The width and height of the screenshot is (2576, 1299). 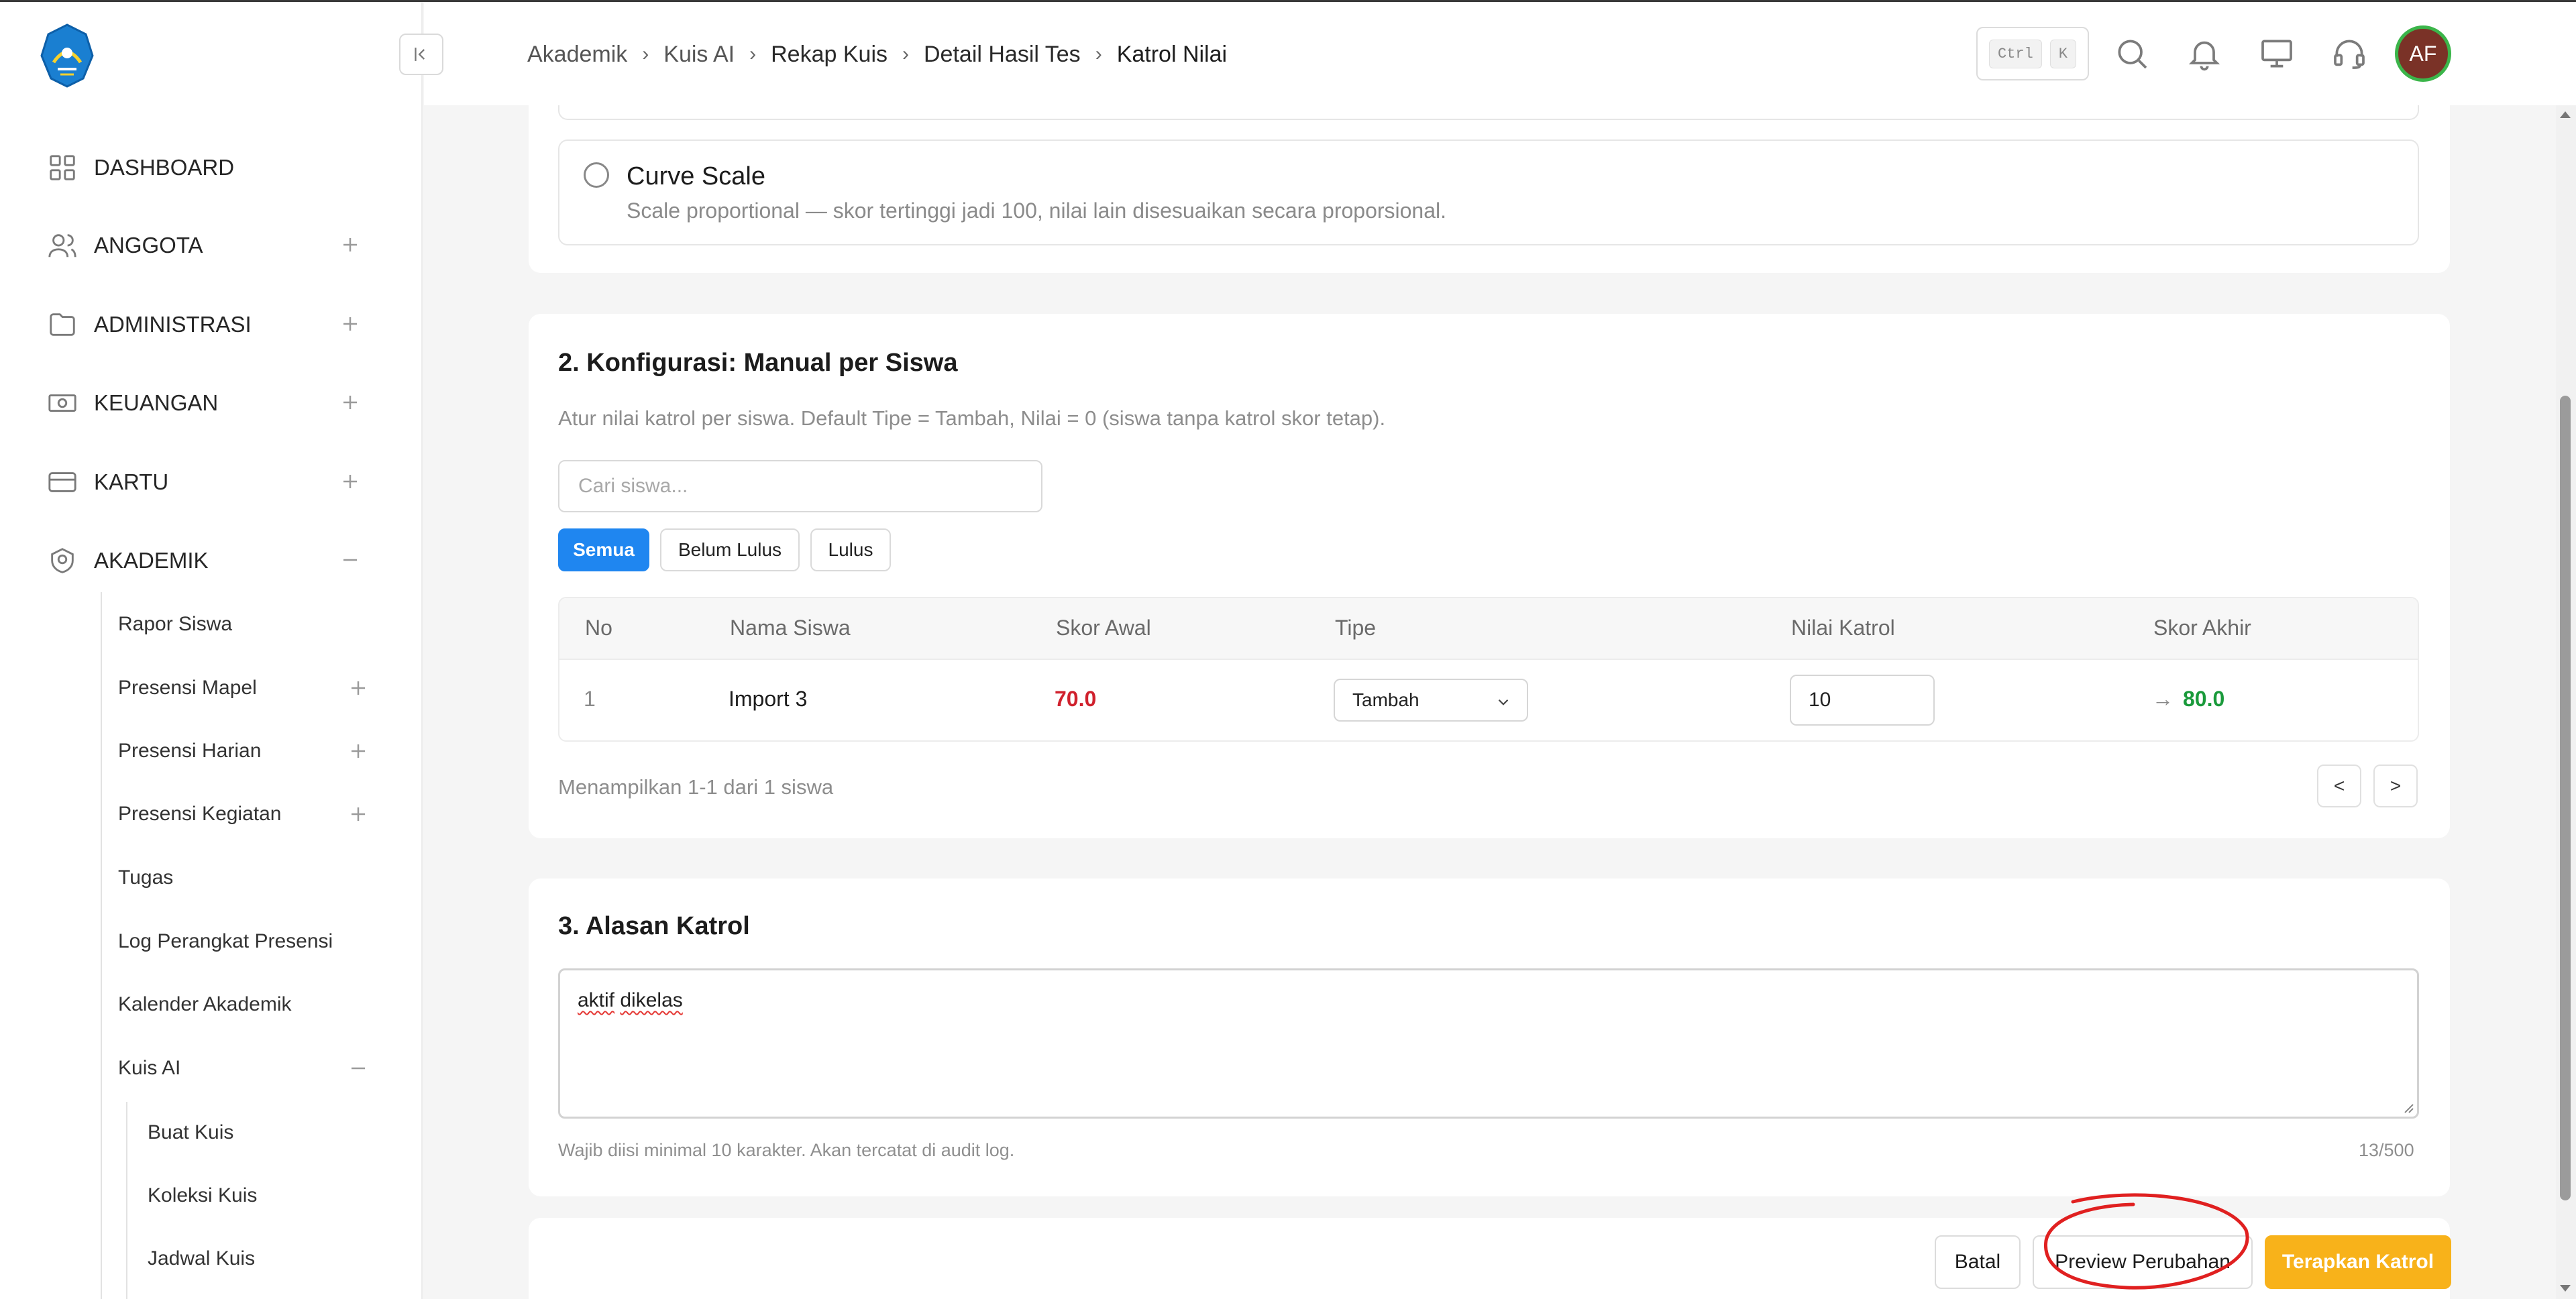 What do you see at coordinates (245, 942) in the screenshot?
I see `sidebar-subitem-log-perangkat-presensi: Log Perangkat Presensi` at bounding box center [245, 942].